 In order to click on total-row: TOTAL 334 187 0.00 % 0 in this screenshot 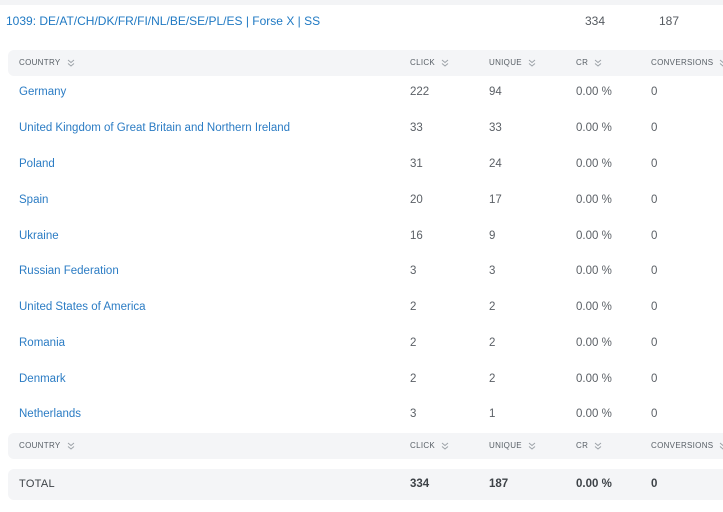, I will do `click(365, 484)`.